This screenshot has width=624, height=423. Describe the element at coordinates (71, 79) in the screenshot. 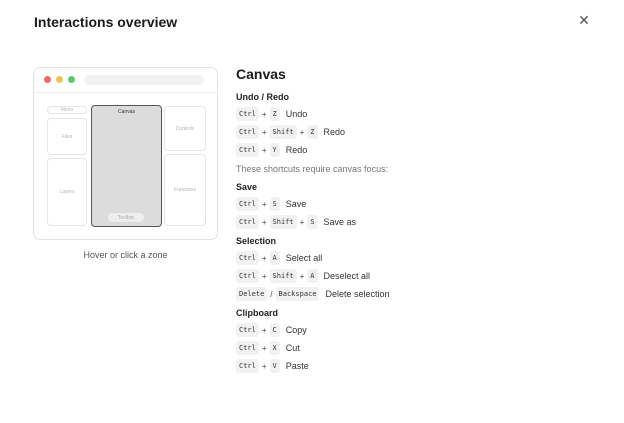

I see `window-maximize-dot-icon` at that location.